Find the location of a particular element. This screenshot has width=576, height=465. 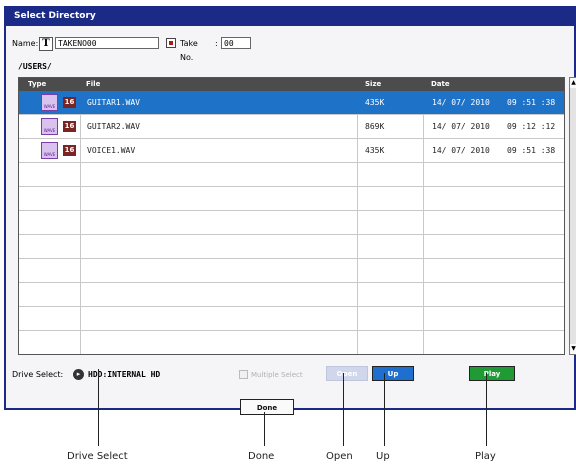

scroll-up-arrow-icon: ▲ is located at coordinates (573, 83).